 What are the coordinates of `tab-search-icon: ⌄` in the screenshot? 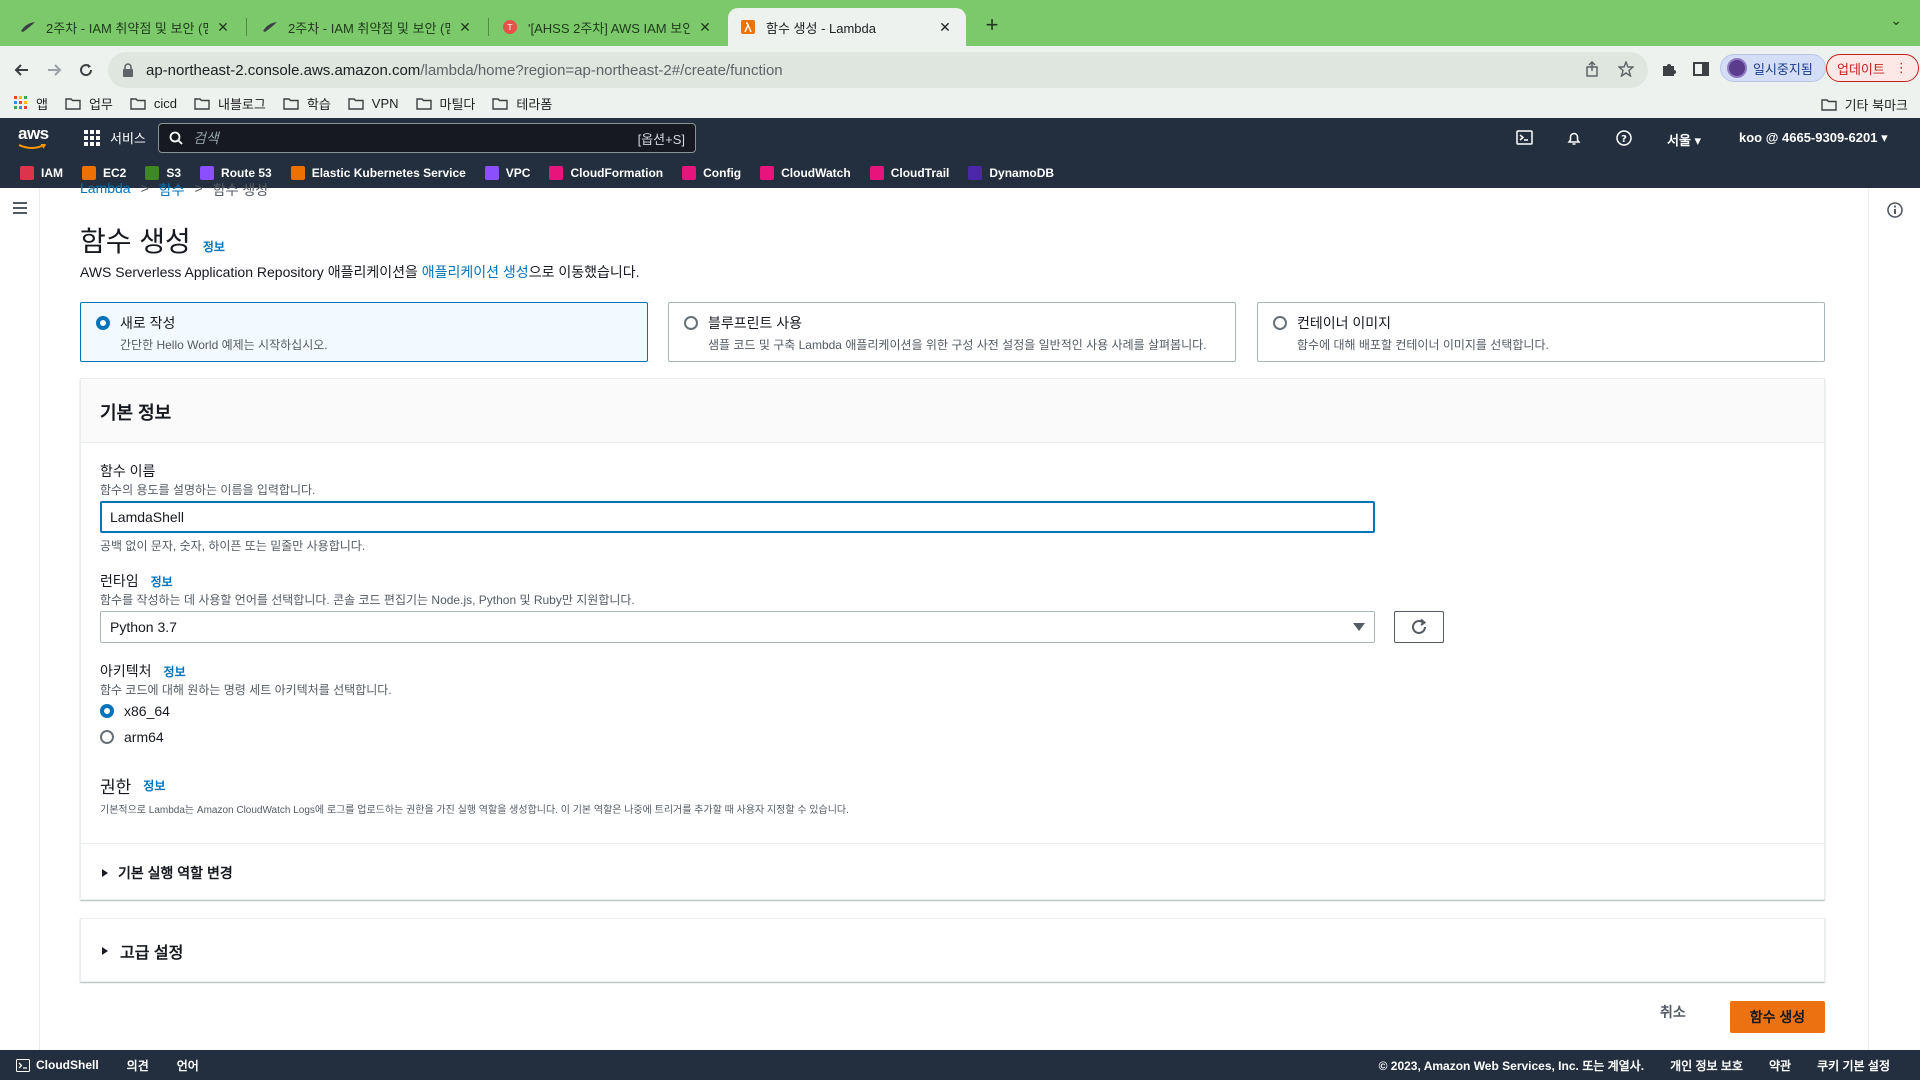 It's located at (1896, 20).